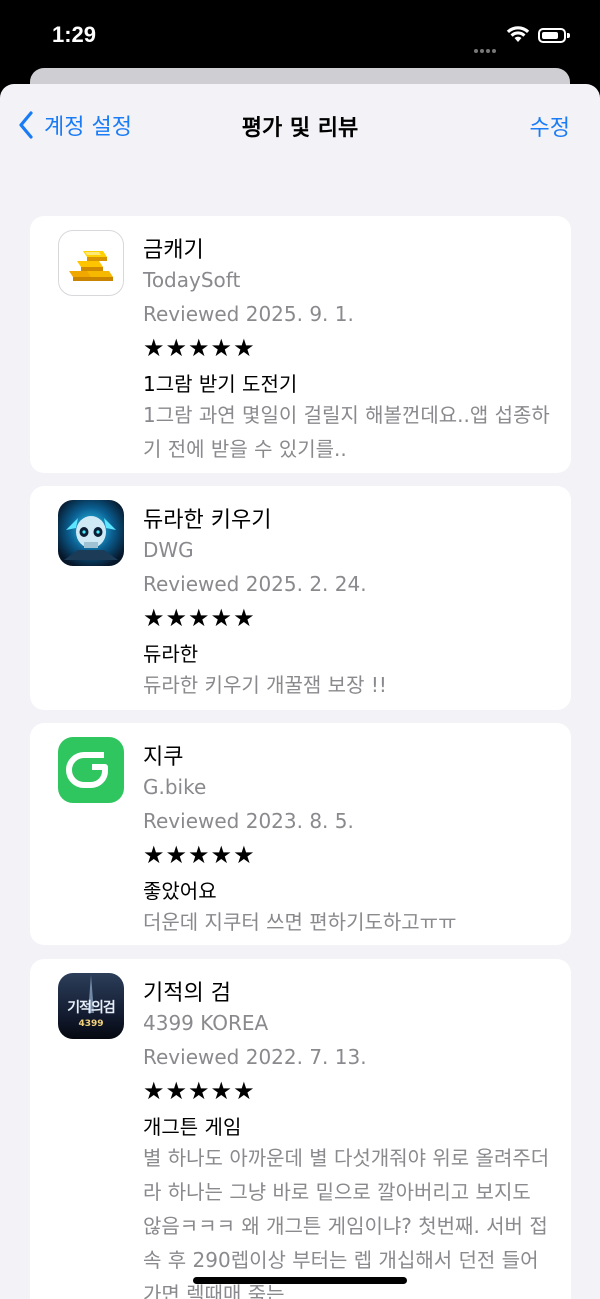  I want to click on page-title: 평가 및 리뷰, so click(300, 128).